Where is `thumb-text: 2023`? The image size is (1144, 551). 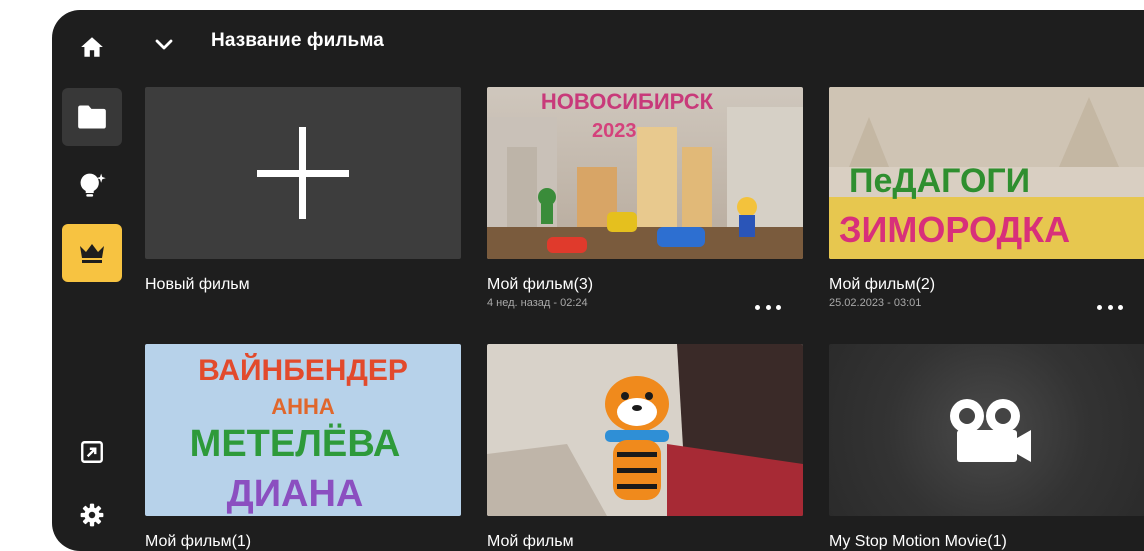 thumb-text: 2023 is located at coordinates (614, 131).